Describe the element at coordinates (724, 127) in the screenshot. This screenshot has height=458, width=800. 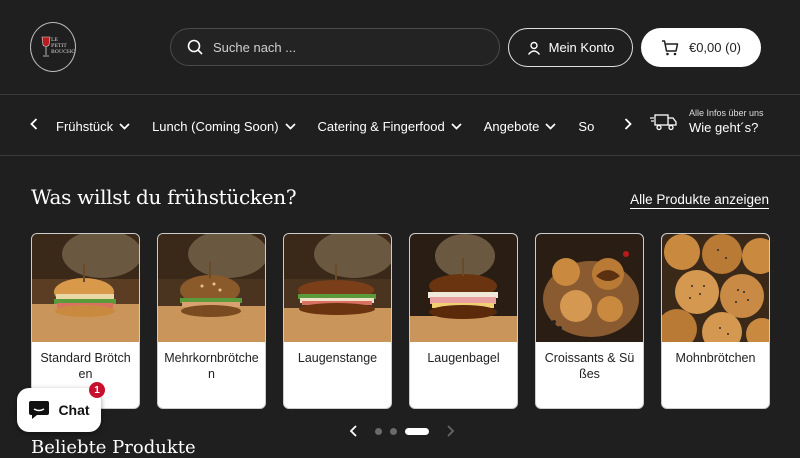
I see `info-big-text: Wie geht´s?` at that location.